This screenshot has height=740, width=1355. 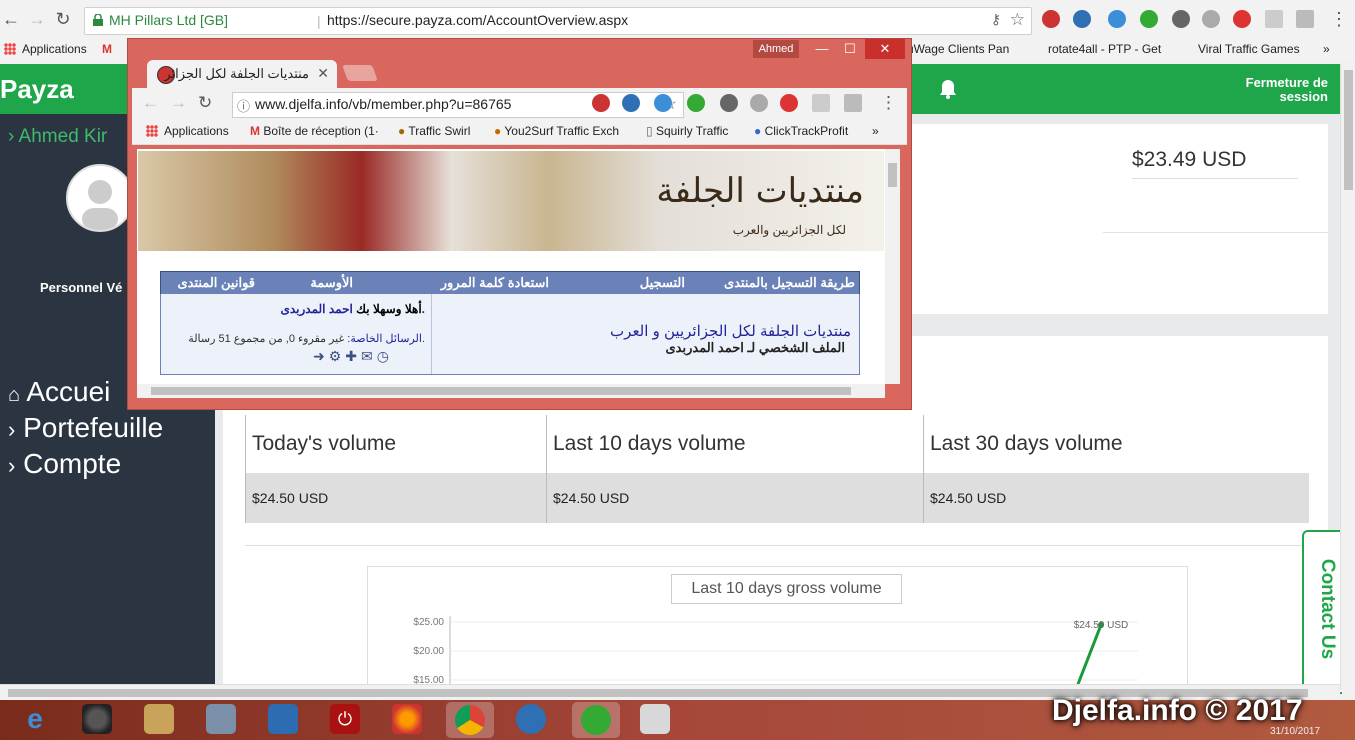 What do you see at coordinates (385, 356) in the screenshot?
I see `clock-icon: ◷` at bounding box center [385, 356].